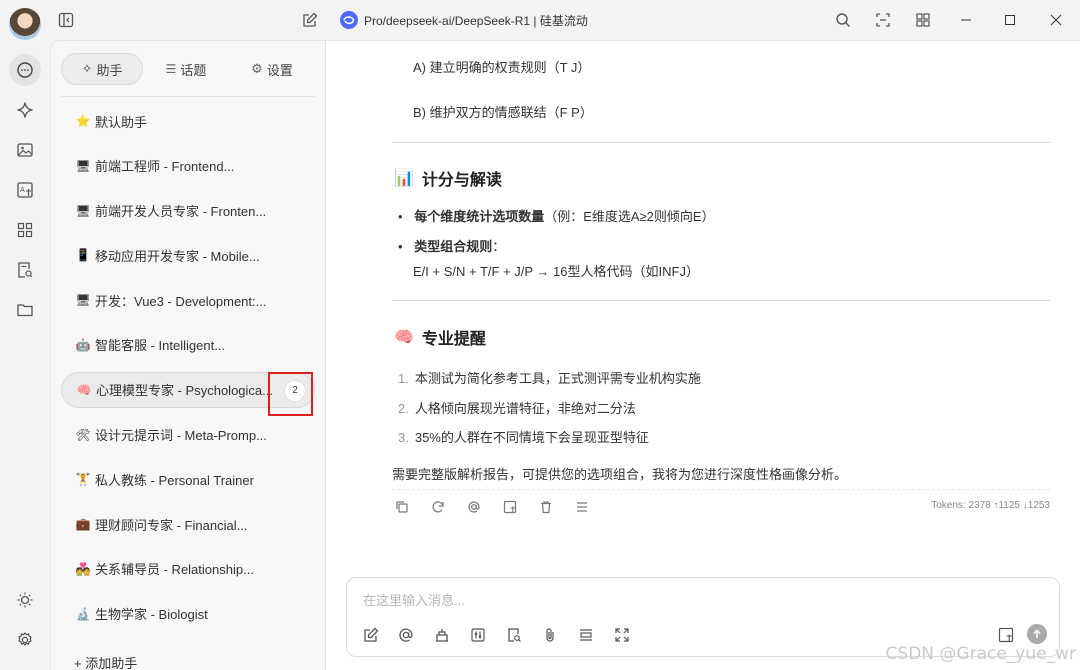 This screenshot has width=1080, height=670. I want to click on apps-grid-icon, so click(25, 230).